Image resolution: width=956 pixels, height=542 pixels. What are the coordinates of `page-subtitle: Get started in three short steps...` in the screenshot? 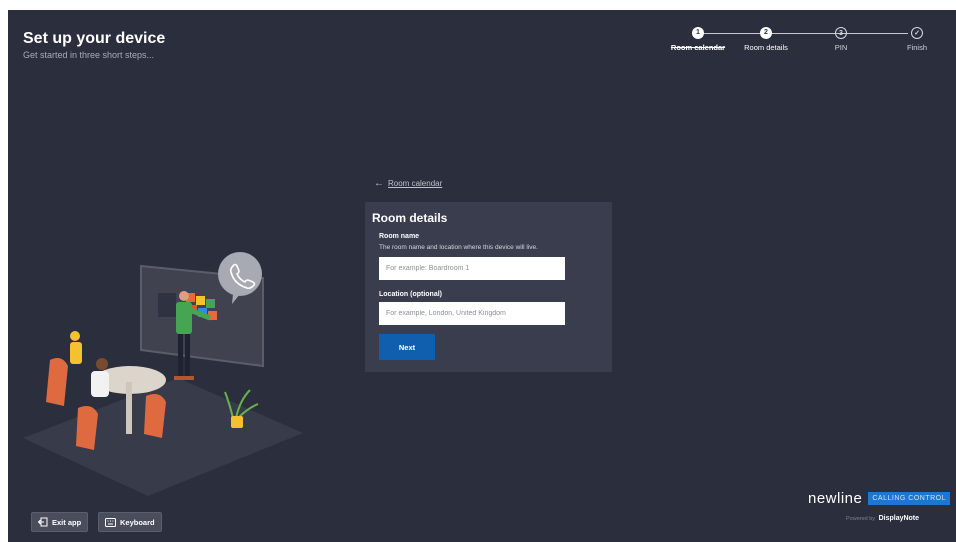 It's located at (89, 55).